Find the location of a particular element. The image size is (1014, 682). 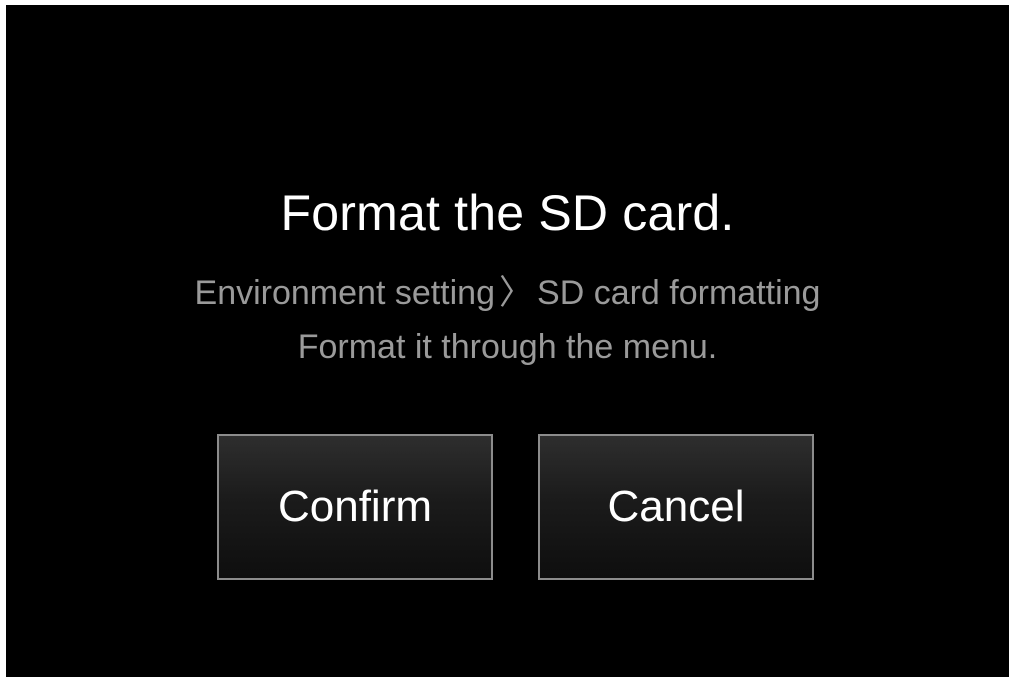

menu-path: Environment setting 〉 SD card formatting is located at coordinates (507, 293).